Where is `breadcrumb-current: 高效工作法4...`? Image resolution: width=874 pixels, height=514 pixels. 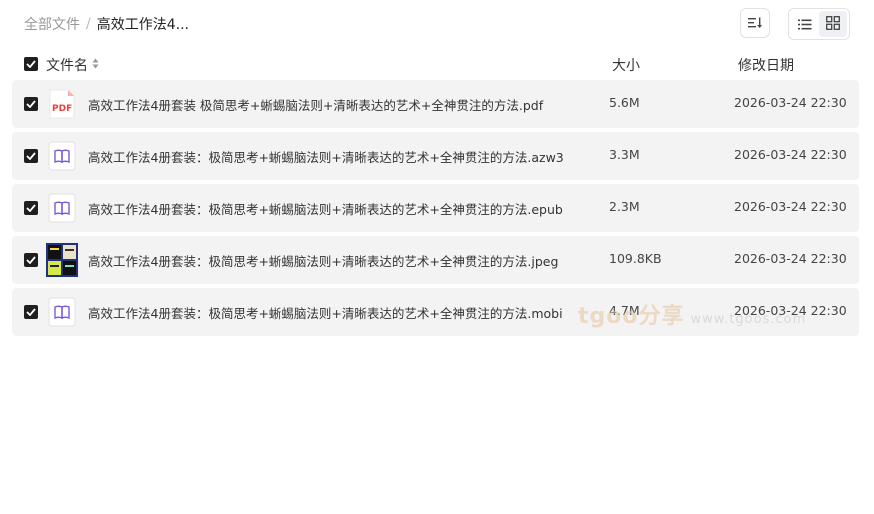
breadcrumb-current: 高效工作法4... is located at coordinates (142, 25).